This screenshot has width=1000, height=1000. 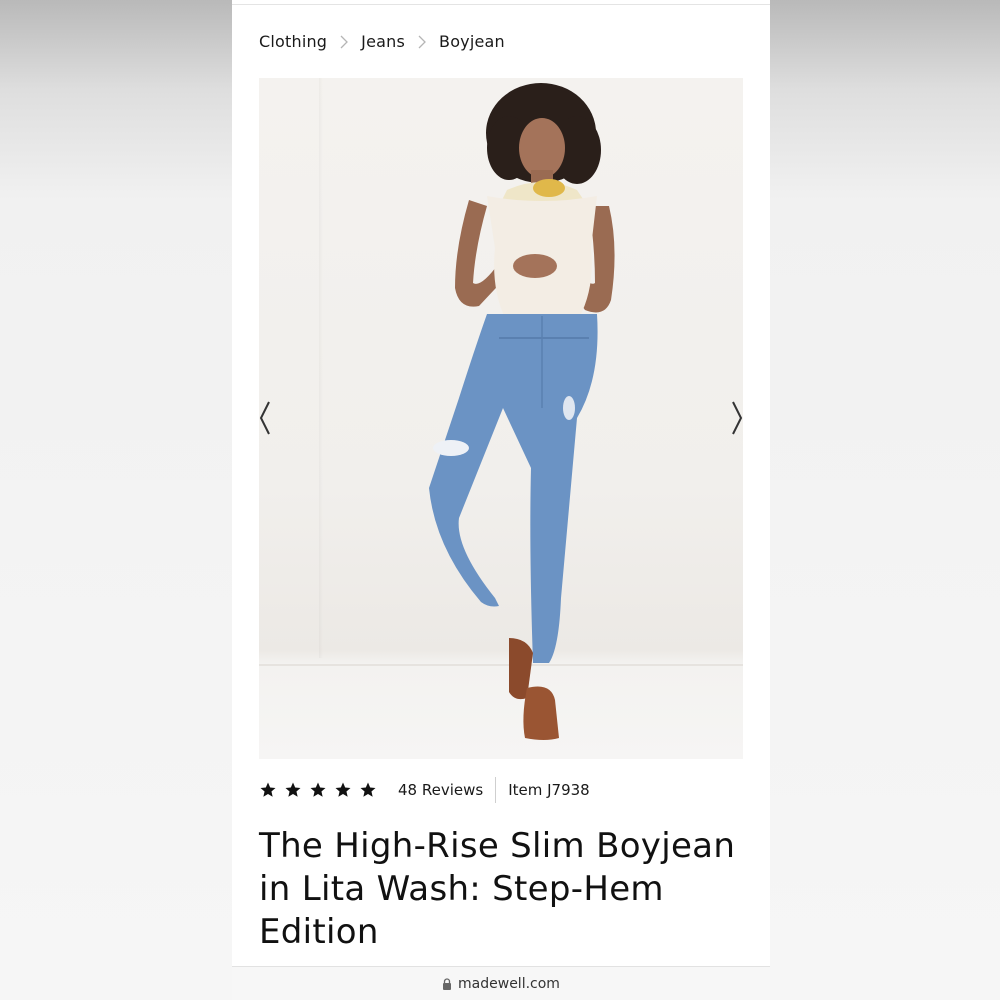 I want to click on chevron-left-icon, so click(x=264, y=418).